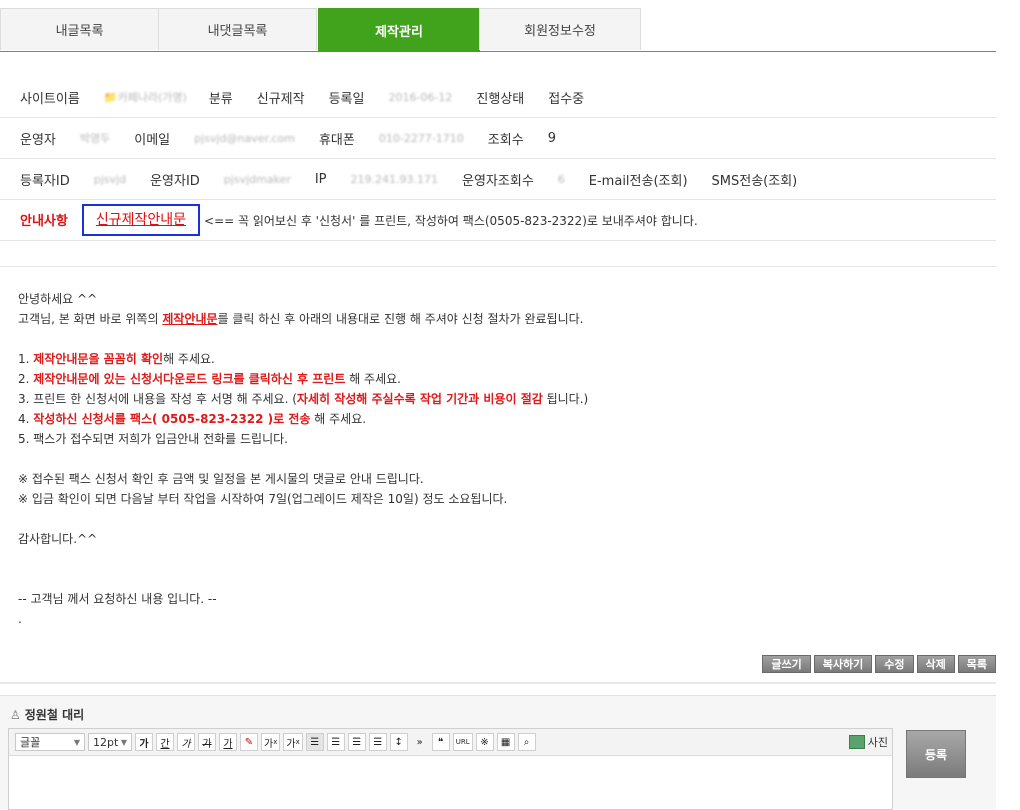 The width and height of the screenshot is (1020, 810). I want to click on line-height-icon: ↕, so click(398, 742).